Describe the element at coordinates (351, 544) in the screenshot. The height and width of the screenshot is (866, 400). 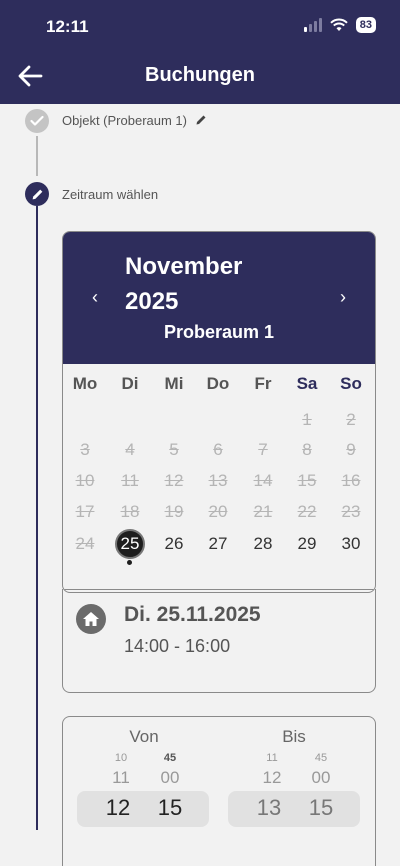
I see `calendar-day: 30` at that location.